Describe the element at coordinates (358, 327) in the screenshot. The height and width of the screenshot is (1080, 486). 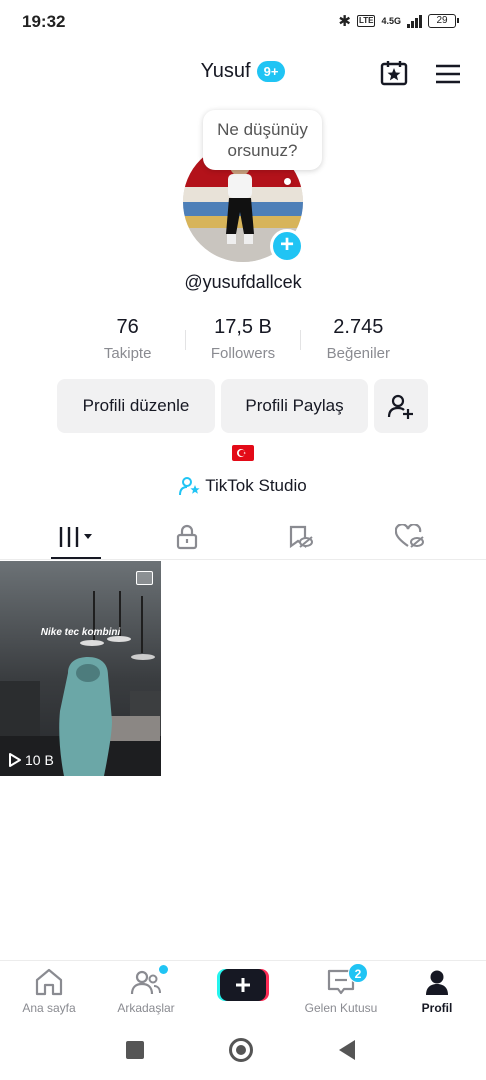
I see `stat-value: 2.745` at that location.